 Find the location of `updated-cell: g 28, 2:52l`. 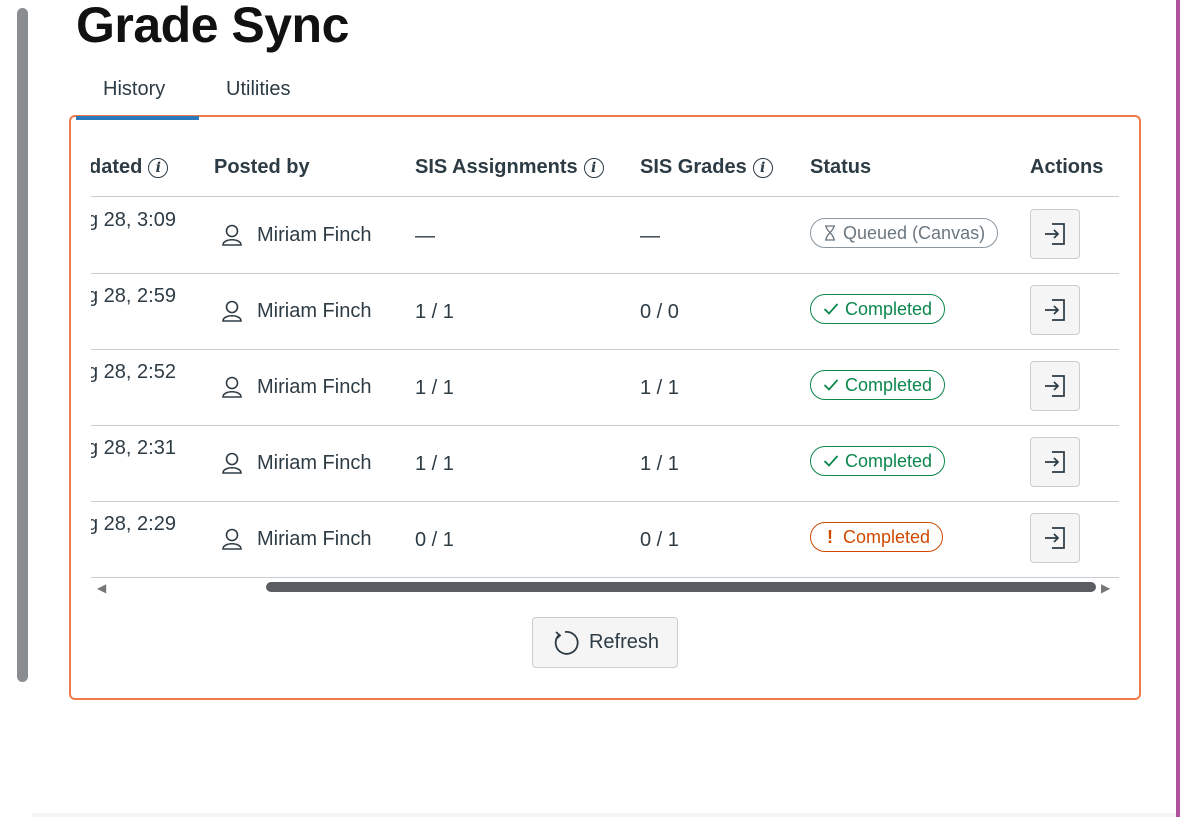

updated-cell: g 28, 2:52l is located at coordinates (133, 383).